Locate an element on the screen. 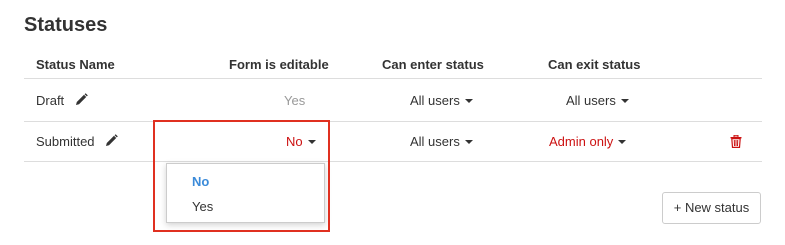  new-status-button: + New status is located at coordinates (711, 208).